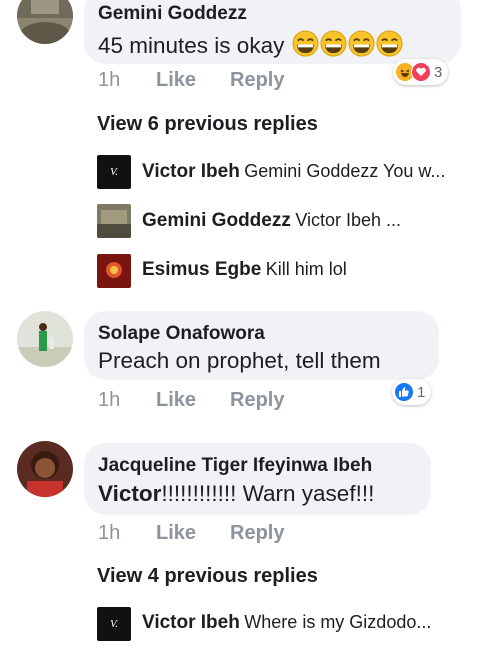 This screenshot has height=649, width=500. What do you see at coordinates (172, 14) in the screenshot?
I see `comment-author: Gemini Goddezz` at bounding box center [172, 14].